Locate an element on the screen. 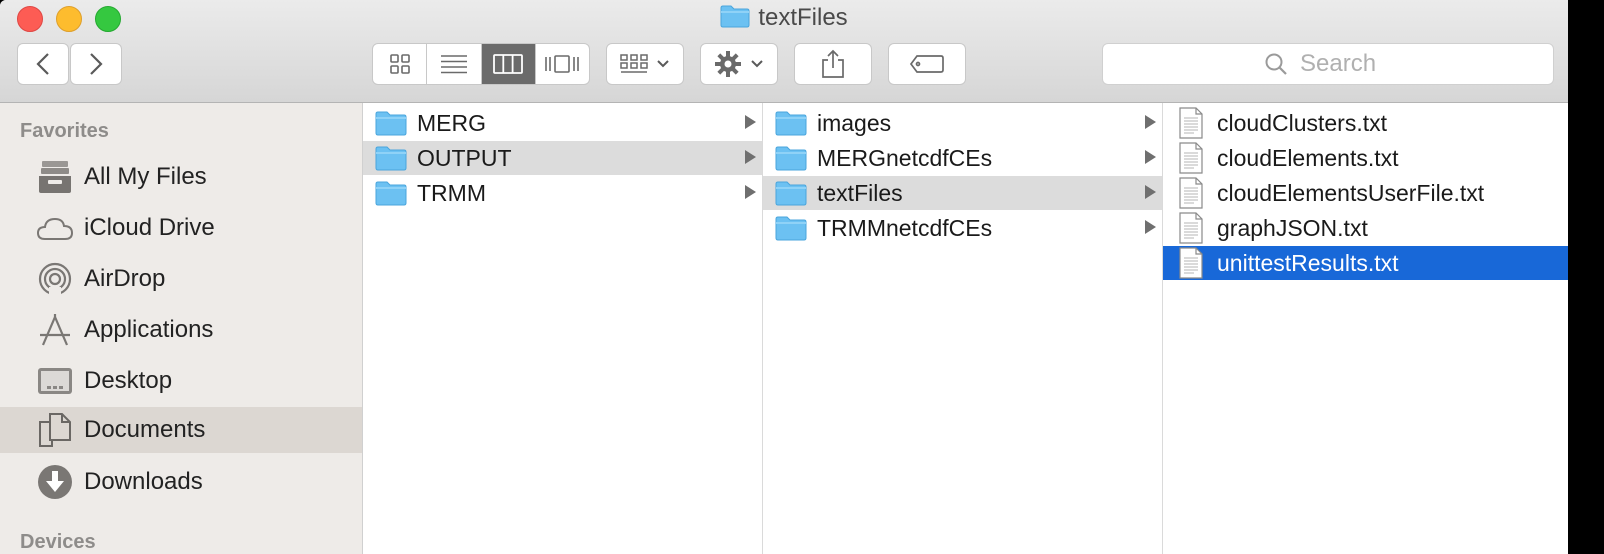 This screenshot has height=554, width=1604. arrange-button is located at coordinates (645, 64).